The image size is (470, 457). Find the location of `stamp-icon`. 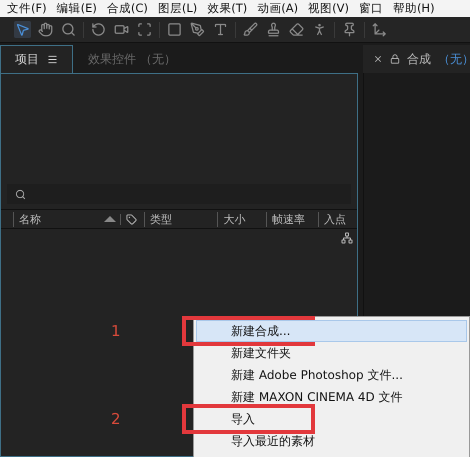

stamp-icon is located at coordinates (273, 29).